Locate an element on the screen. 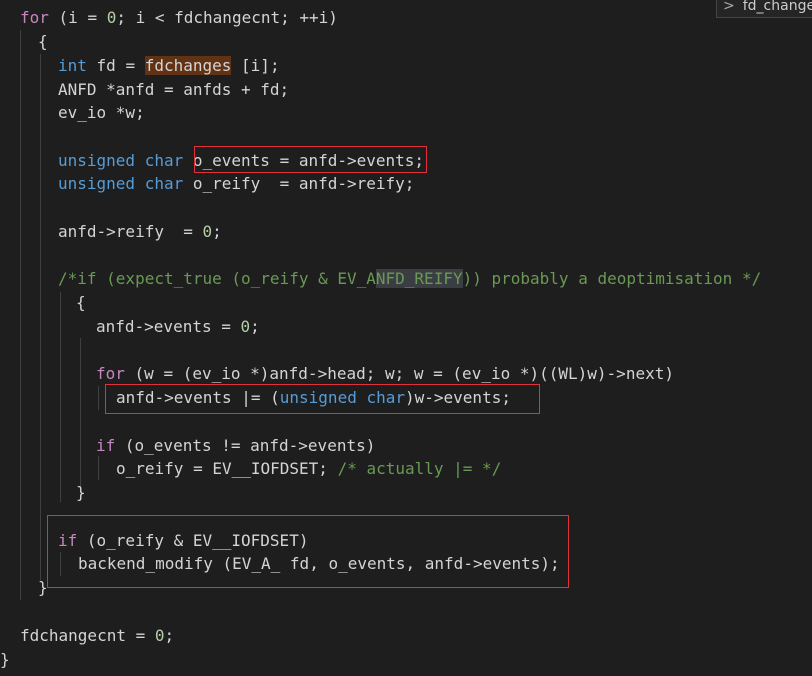 This screenshot has width=812, height=676. code-line: int fd = fdchanges [i]; is located at coordinates (169, 66).